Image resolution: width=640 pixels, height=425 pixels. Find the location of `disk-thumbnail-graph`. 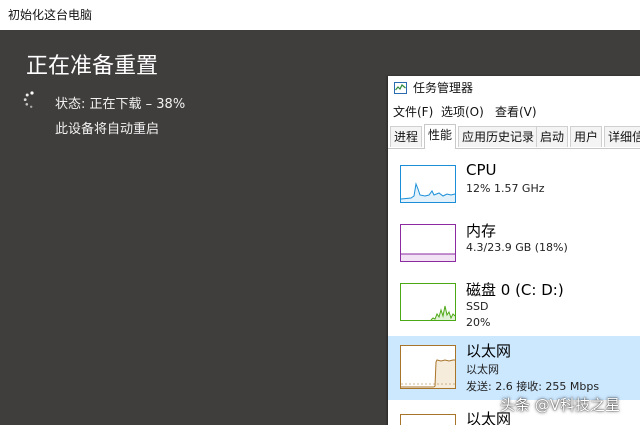

disk-thumbnail-graph is located at coordinates (428, 302).